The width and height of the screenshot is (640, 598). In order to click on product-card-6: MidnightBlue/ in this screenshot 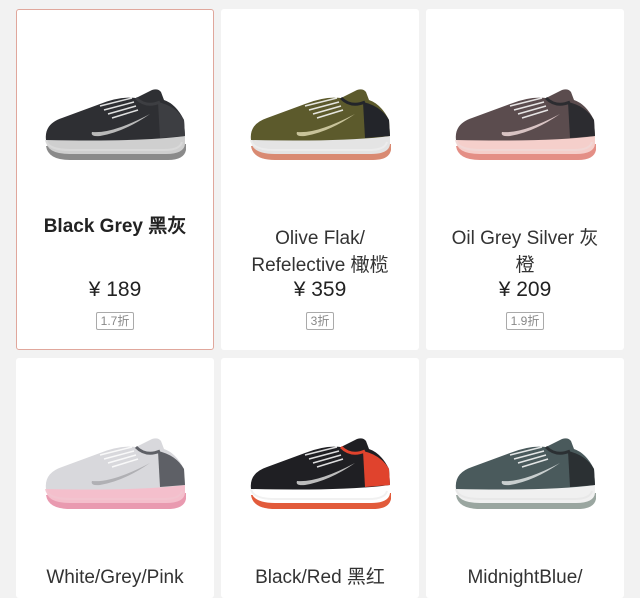, I will do `click(525, 478)`.